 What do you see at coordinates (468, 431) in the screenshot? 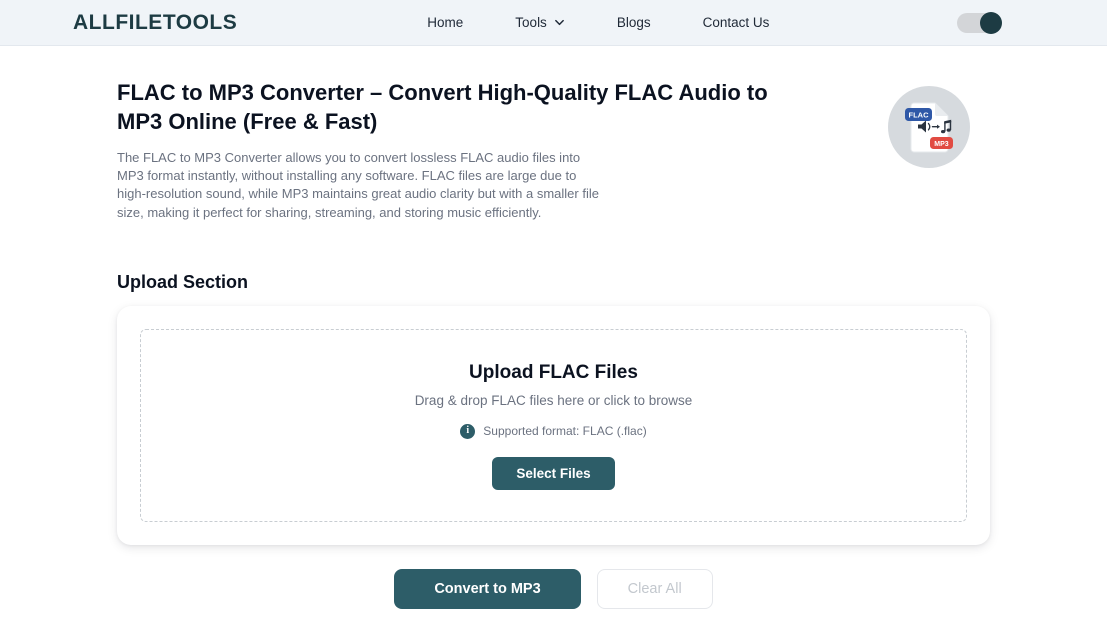
I see `info-icon: i` at bounding box center [468, 431].